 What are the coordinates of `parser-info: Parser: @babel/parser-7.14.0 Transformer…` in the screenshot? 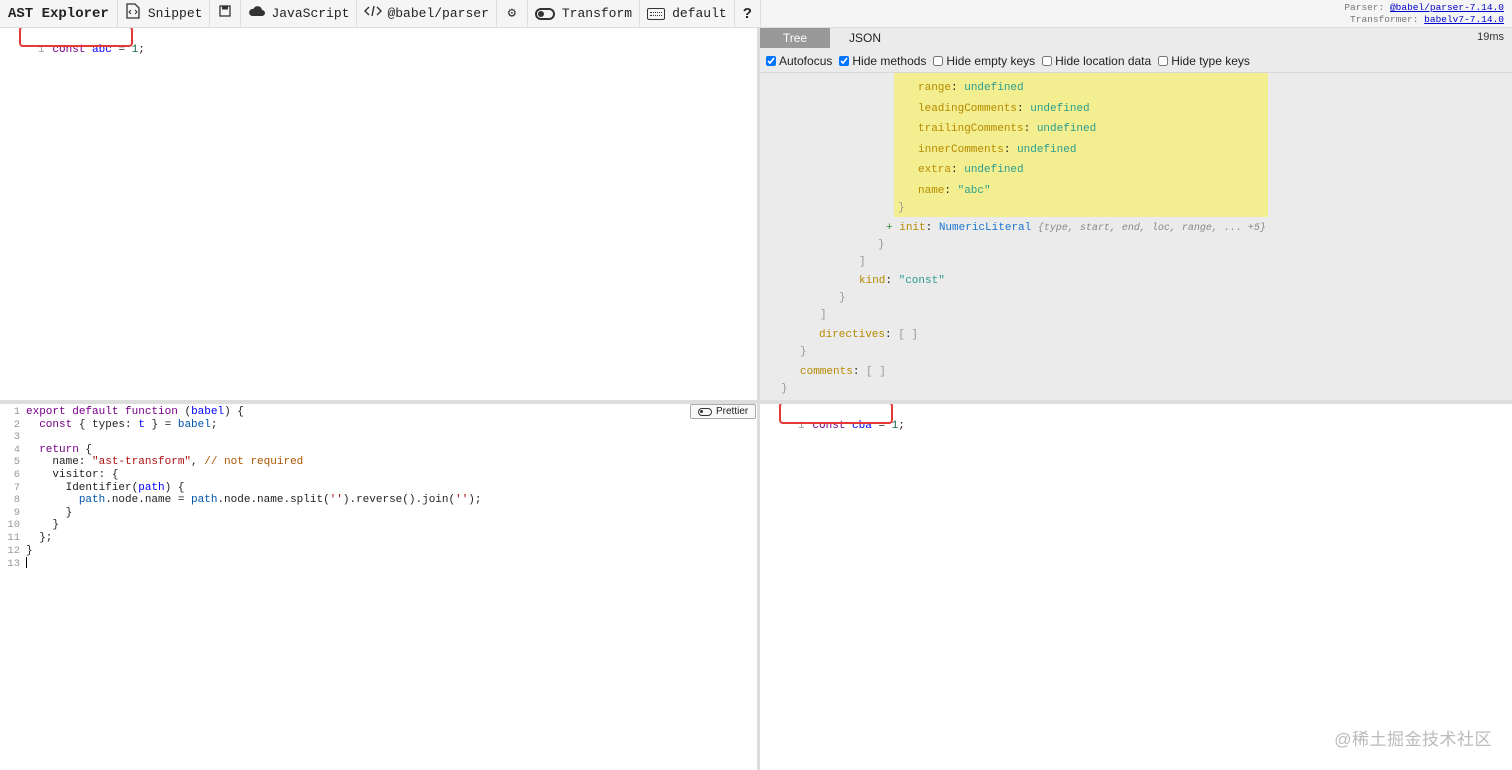 It's located at (1424, 14).